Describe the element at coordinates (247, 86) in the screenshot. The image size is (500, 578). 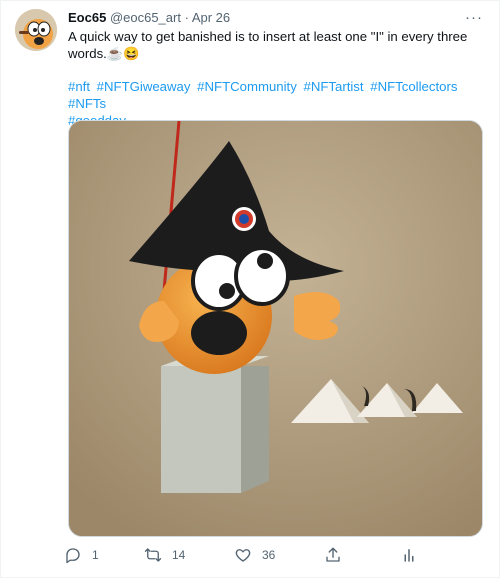
I see `hashtag-link: #NFTCommunity` at that location.